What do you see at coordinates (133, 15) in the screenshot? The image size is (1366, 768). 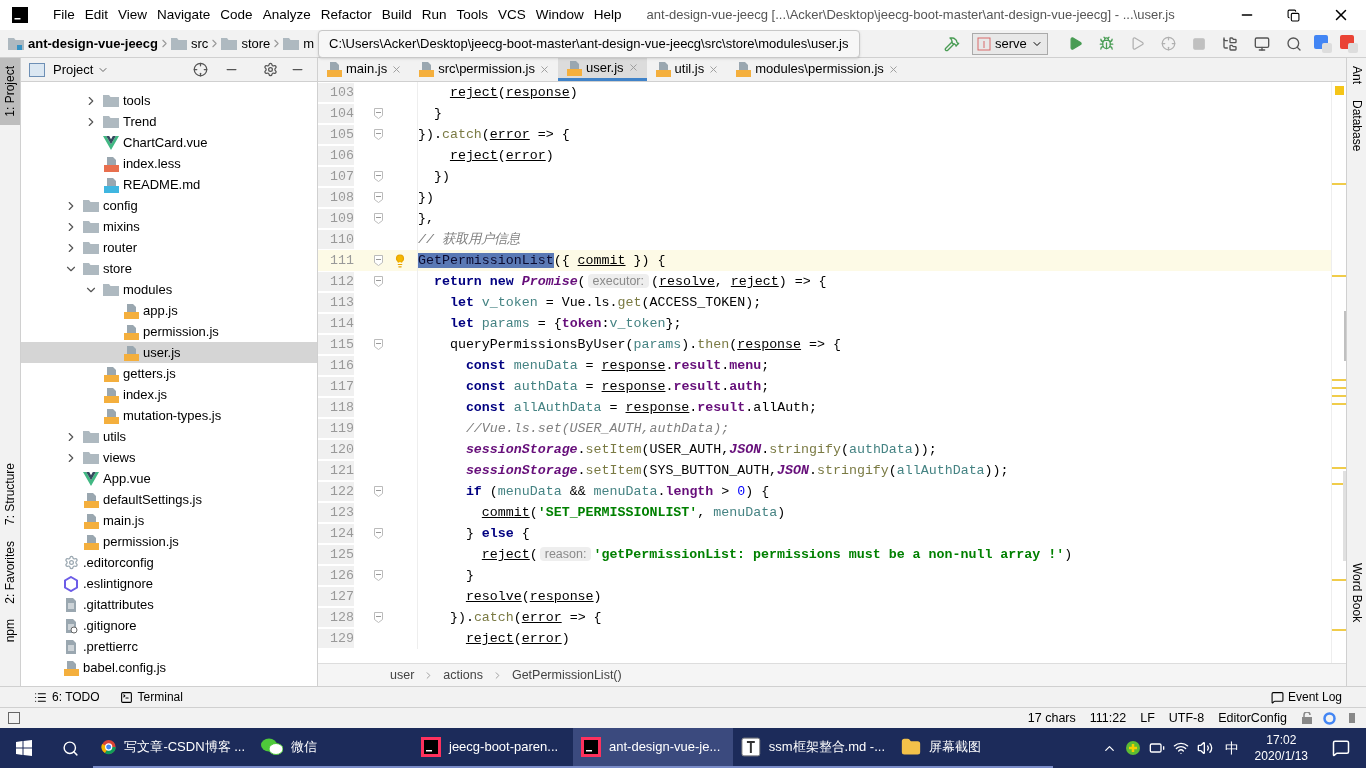 I see `menu-item: View` at bounding box center [133, 15].